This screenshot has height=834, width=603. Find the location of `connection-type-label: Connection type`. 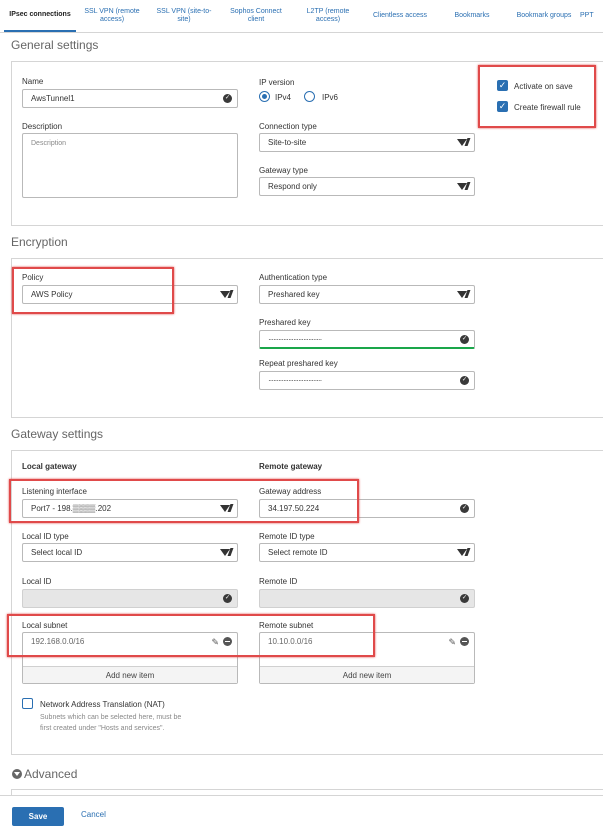

connection-type-label: Connection type is located at coordinates (288, 126).